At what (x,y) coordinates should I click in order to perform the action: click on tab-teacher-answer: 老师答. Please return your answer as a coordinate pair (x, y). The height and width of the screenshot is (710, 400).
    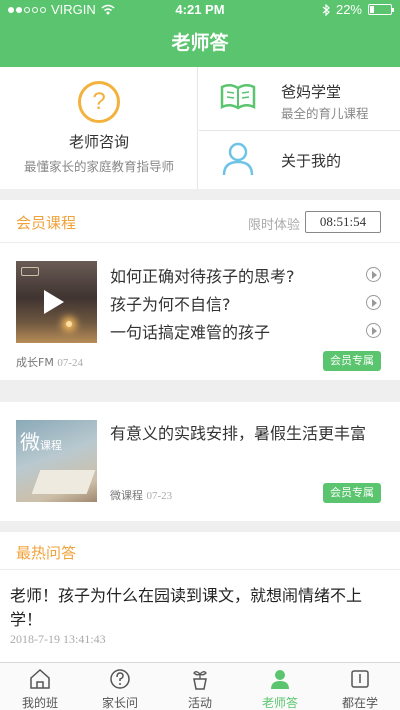
    Looking at the image, I should click on (280, 686).